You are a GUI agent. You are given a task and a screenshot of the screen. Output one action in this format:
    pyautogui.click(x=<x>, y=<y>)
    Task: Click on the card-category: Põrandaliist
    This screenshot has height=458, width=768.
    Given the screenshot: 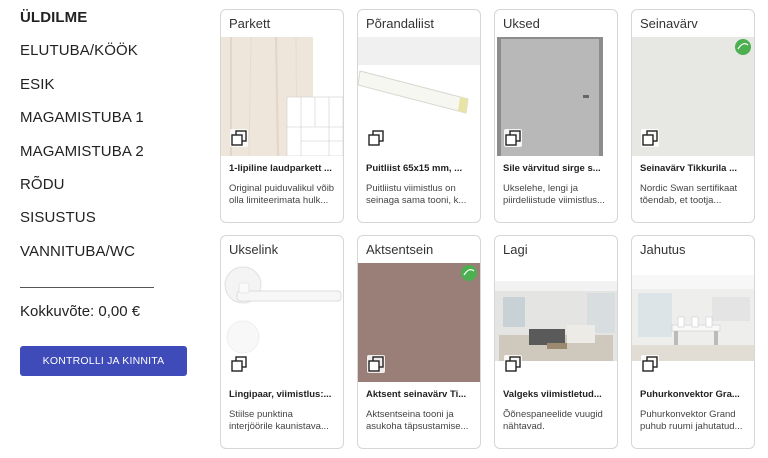 What is the action you would take?
    pyautogui.click(x=400, y=23)
    